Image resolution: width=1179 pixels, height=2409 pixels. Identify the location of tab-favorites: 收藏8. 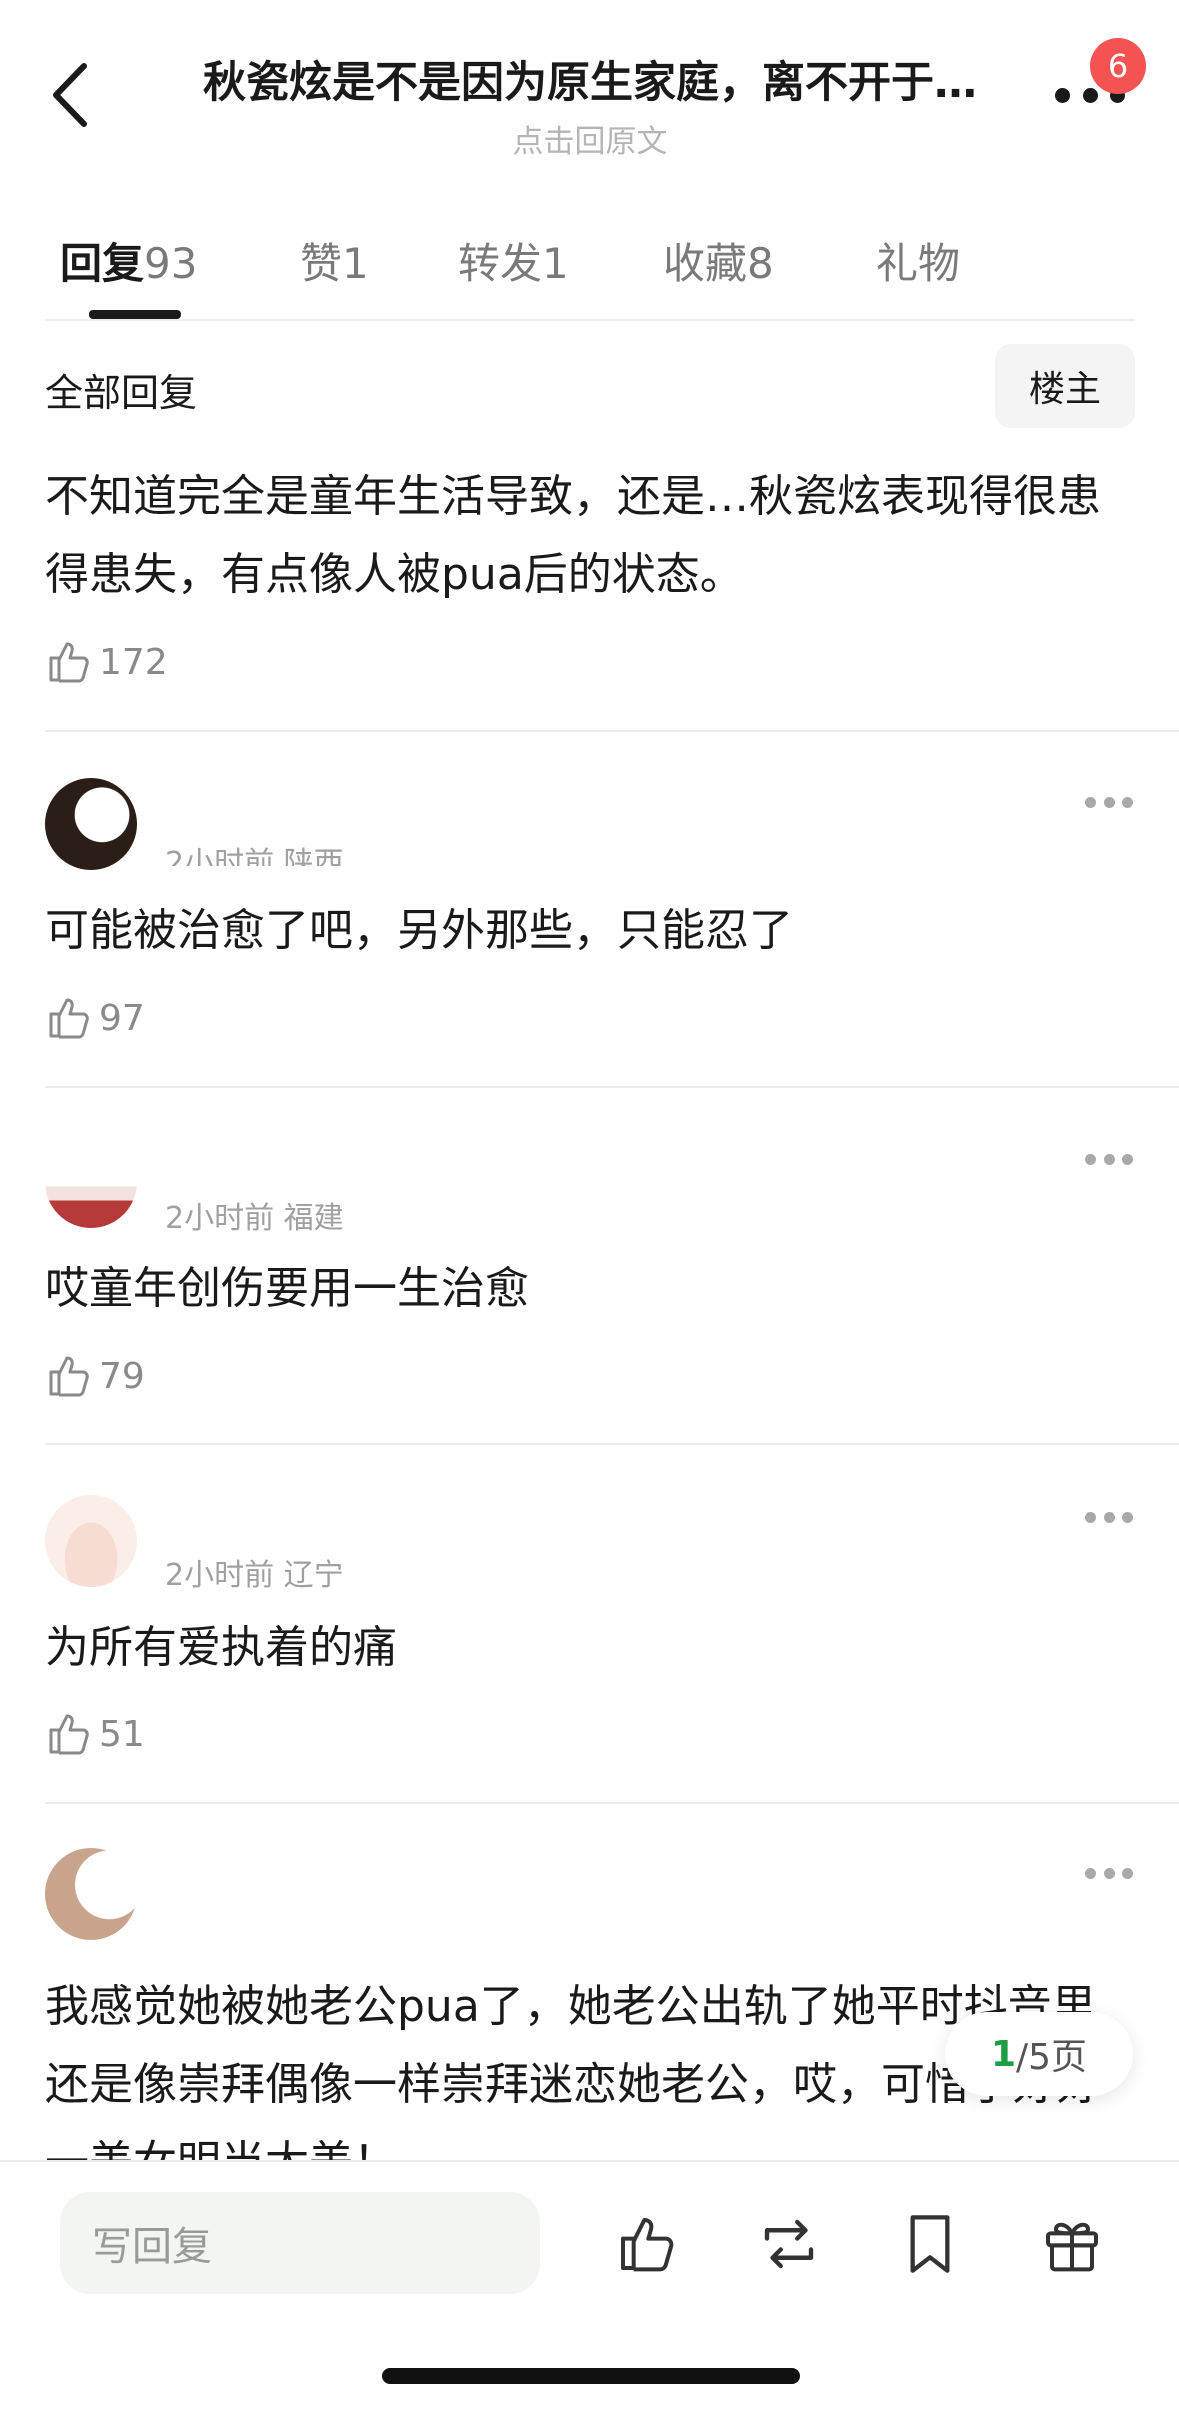
(718, 260).